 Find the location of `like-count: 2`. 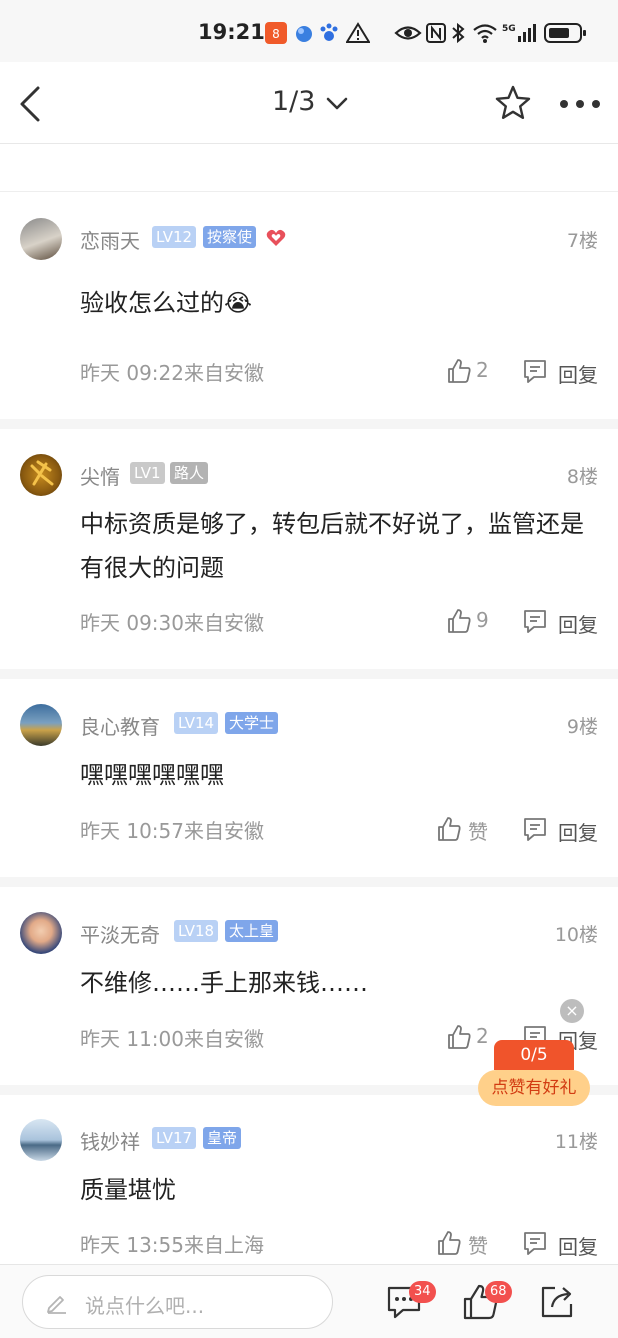

like-count: 2 is located at coordinates (482, 370).